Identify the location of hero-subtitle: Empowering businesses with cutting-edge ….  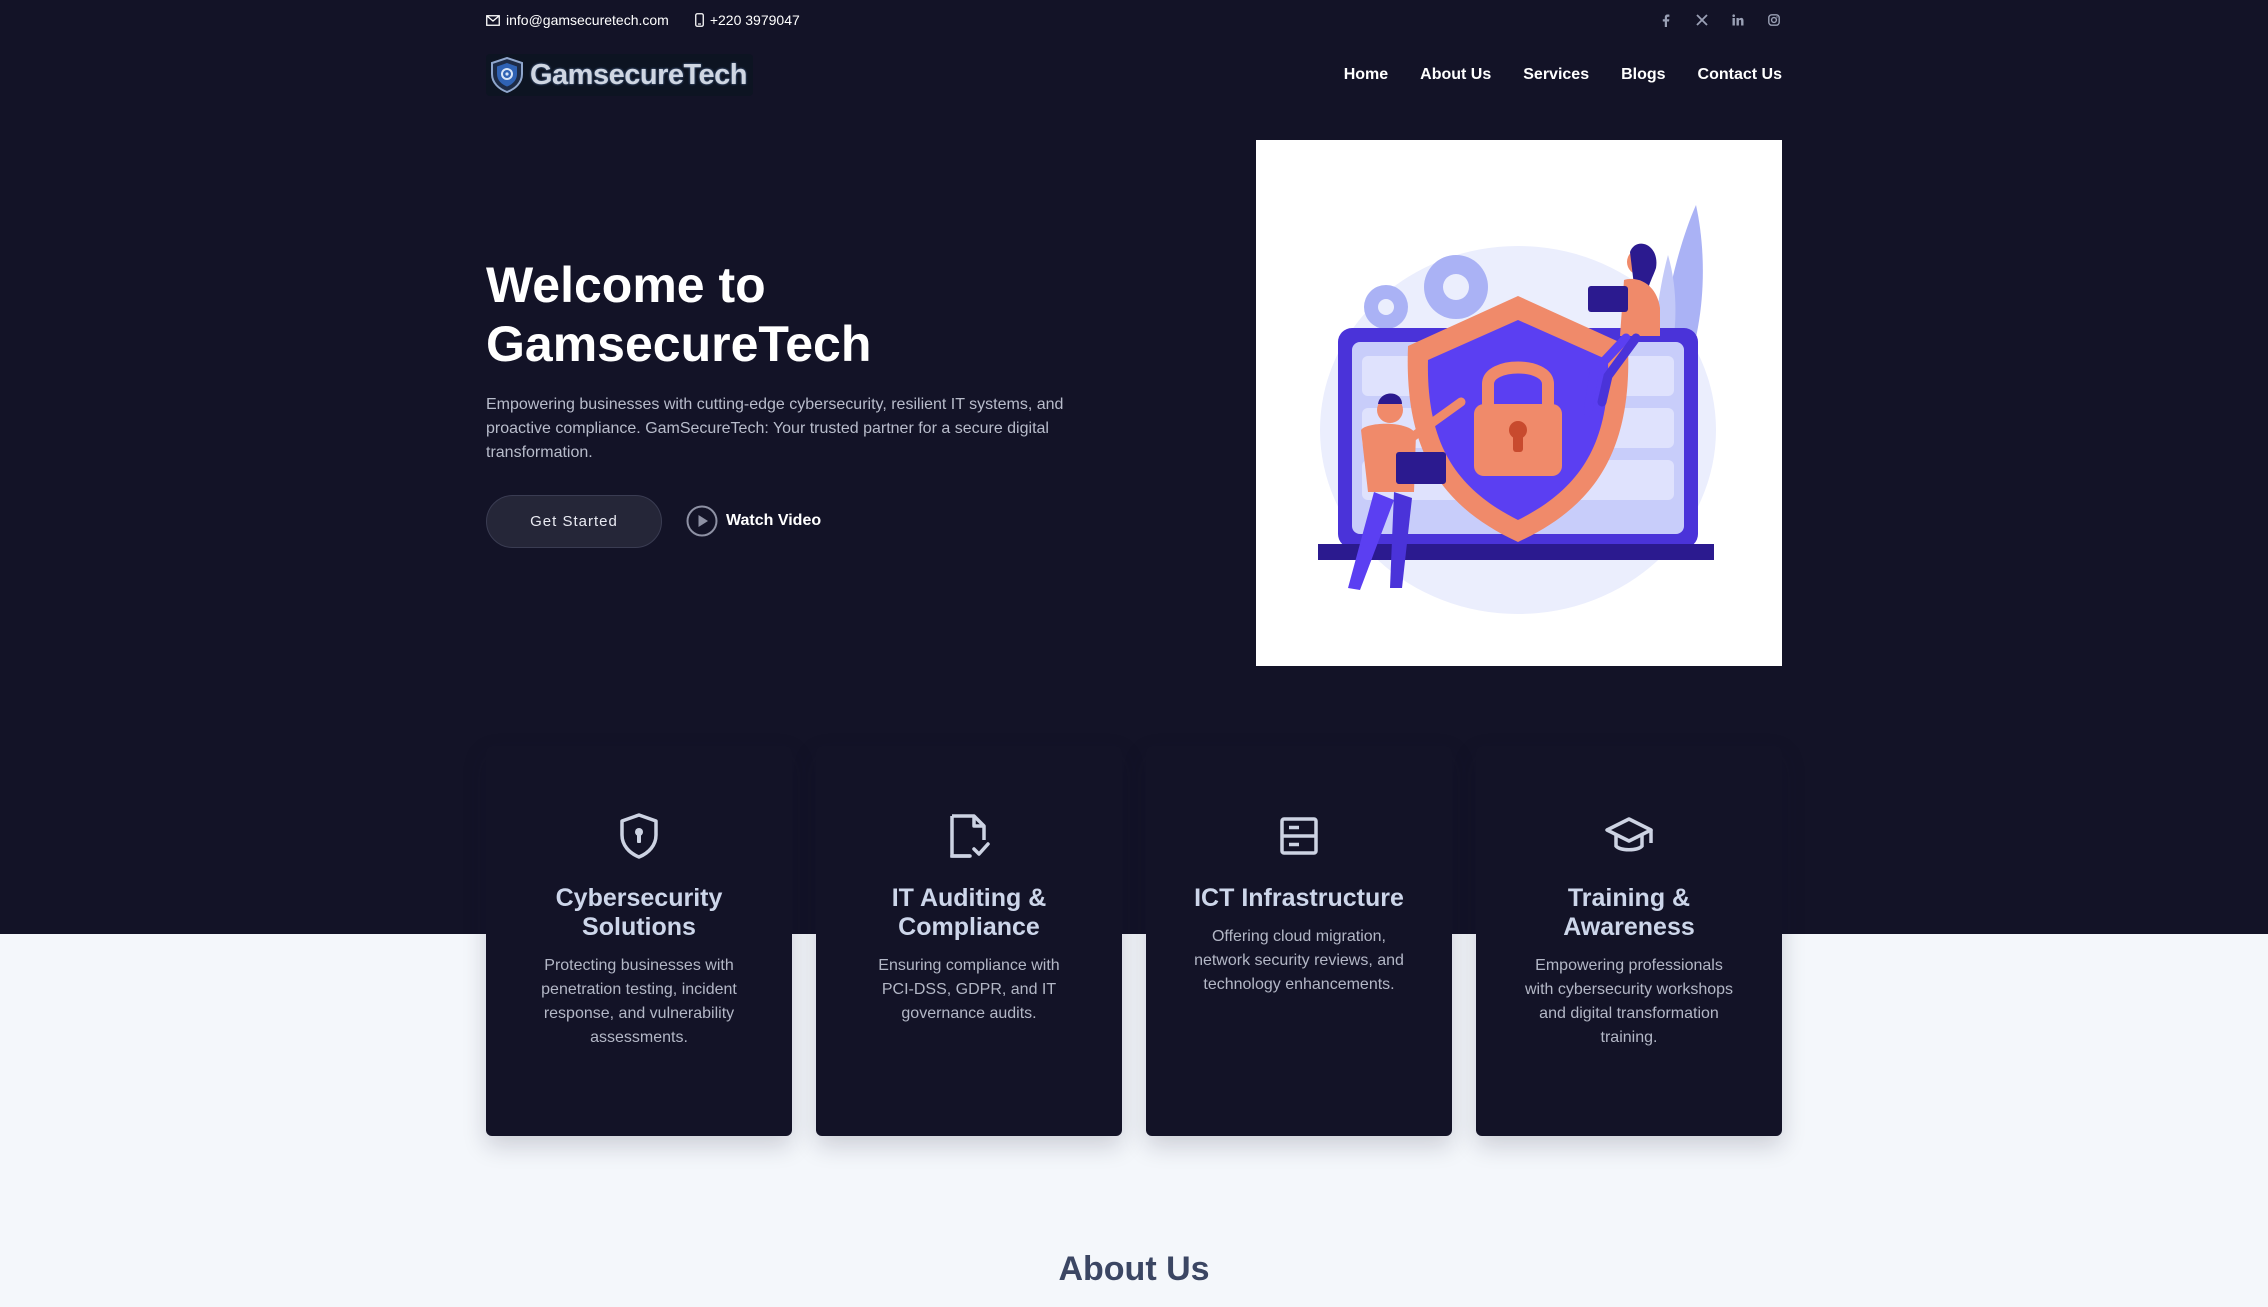
(775, 428).